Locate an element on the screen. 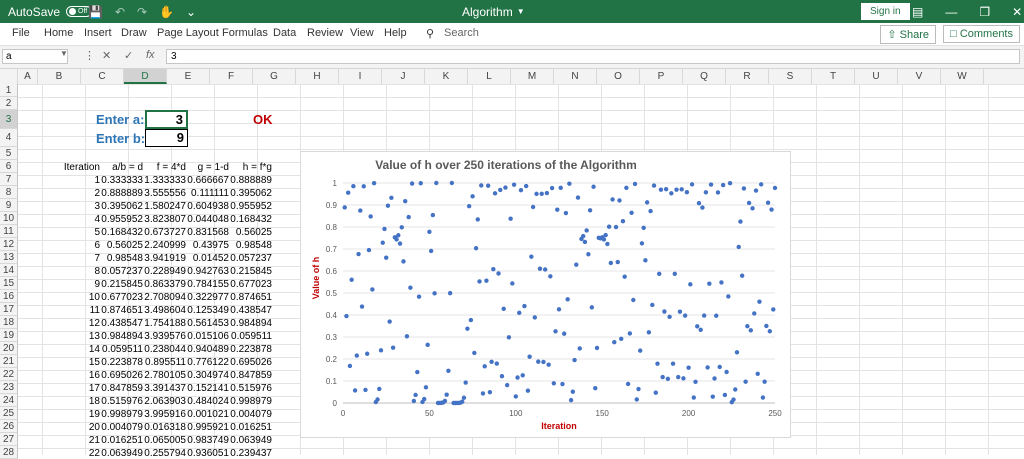 Image resolution: width=1024 pixels, height=459 pixels. formula-input: 3 is located at coordinates (593, 56).